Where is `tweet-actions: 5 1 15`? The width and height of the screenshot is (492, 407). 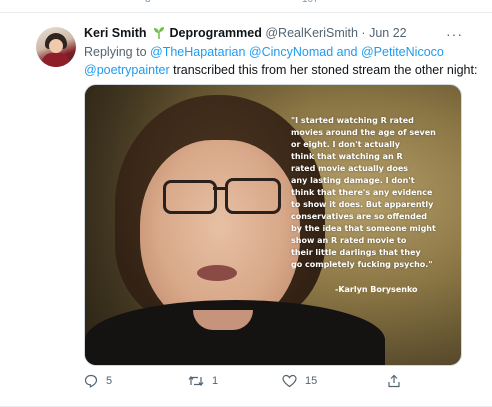 tweet-actions: 5 1 15 is located at coordinates (272, 383).